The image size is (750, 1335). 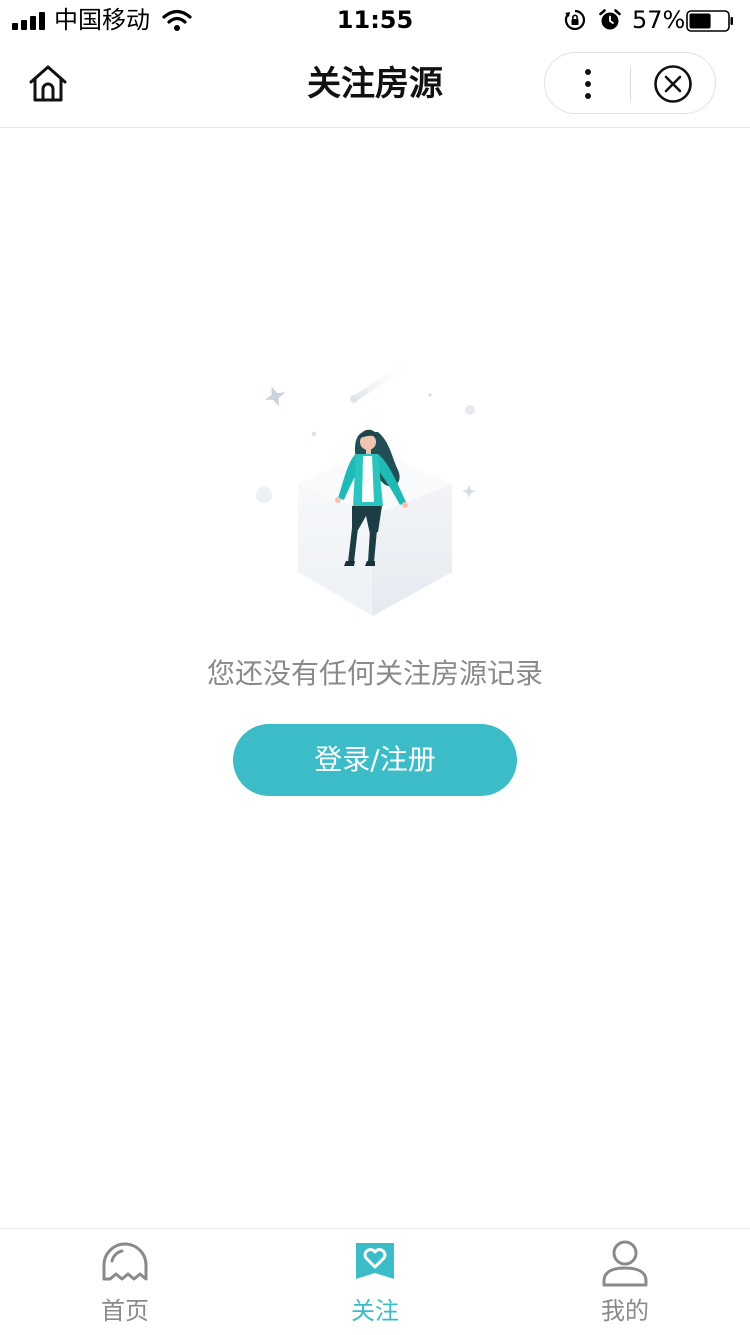 I want to click on mini-program-capsule, so click(x=630, y=83).